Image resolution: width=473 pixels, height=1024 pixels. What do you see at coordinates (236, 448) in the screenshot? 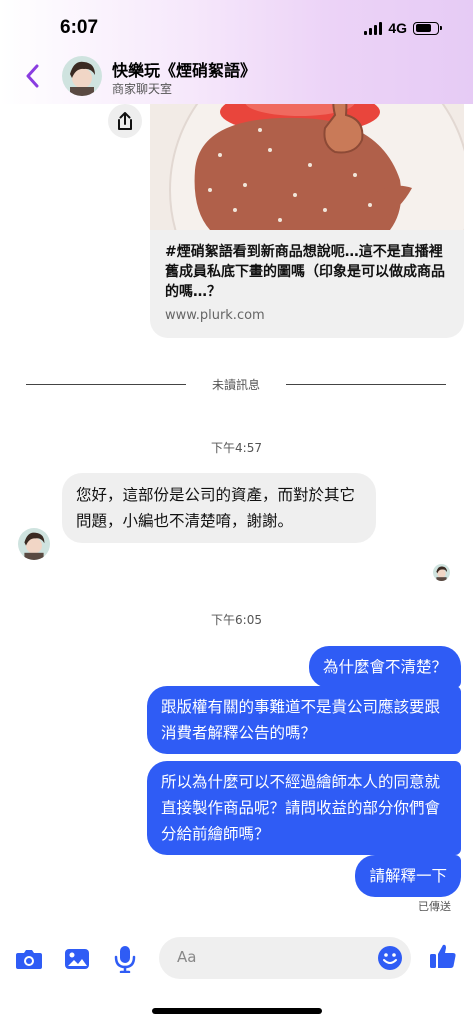
I see `timestamp: 下午4:57` at bounding box center [236, 448].